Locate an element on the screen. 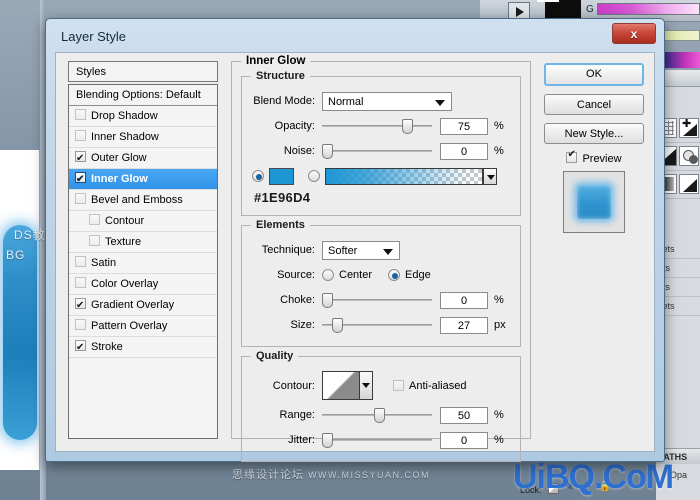  checkbox-gradient-overlay is located at coordinates (80, 305).